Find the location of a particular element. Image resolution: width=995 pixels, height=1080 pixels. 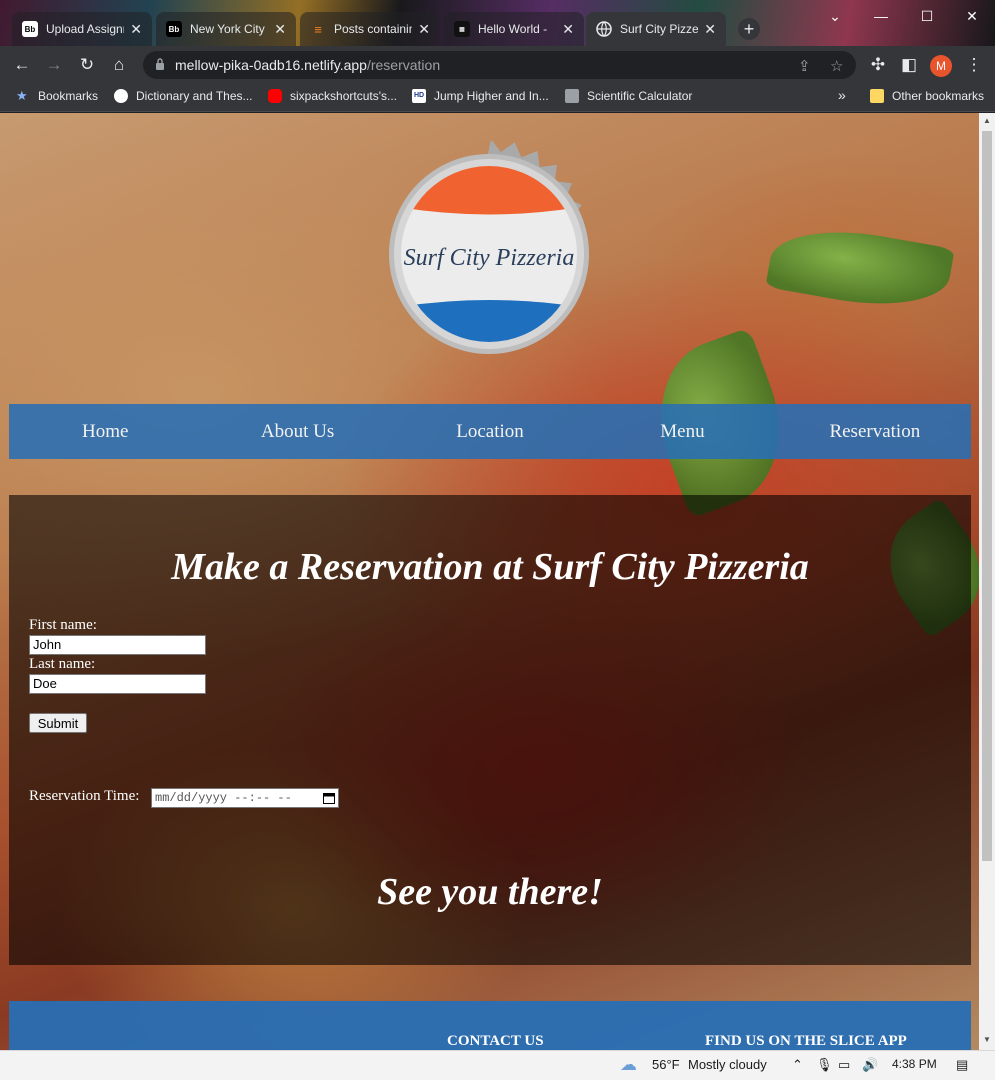

last-name-field: Doe is located at coordinates (117, 684).